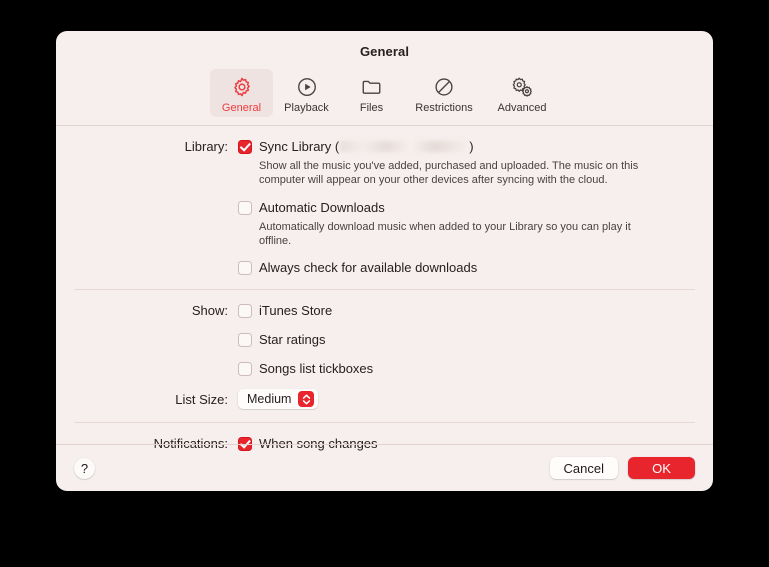  Describe the element at coordinates (306, 87) in the screenshot. I see `play-circle-icon` at that location.